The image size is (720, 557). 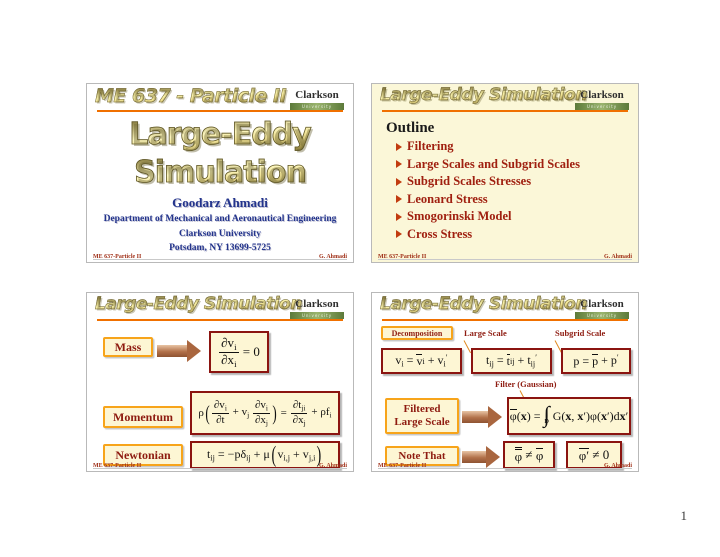 I want to click on title-line-1: Large-Eddy, so click(x=220, y=134).